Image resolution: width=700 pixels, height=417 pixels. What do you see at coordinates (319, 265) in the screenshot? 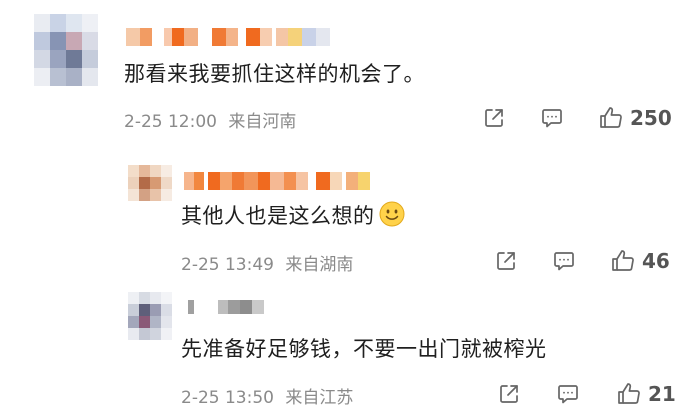
I see `comment-location: 来自湖南` at bounding box center [319, 265].